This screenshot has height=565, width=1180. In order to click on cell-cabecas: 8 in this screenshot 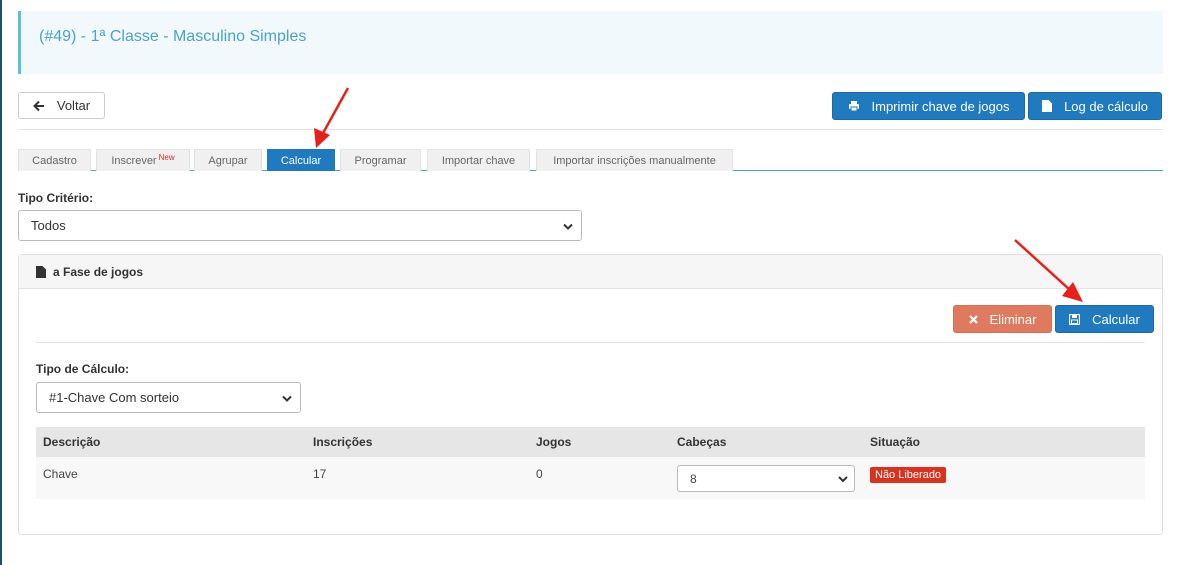, I will do `click(766, 478)`.